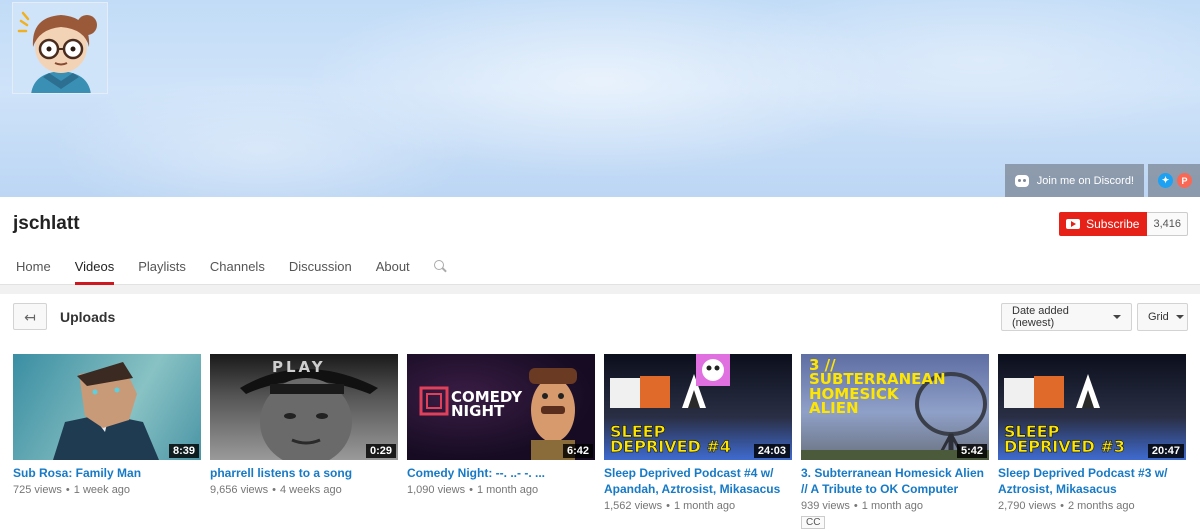 This screenshot has height=531, width=1200. What do you see at coordinates (310, 490) in the screenshot?
I see `upload-age: 4 weeks ago` at bounding box center [310, 490].